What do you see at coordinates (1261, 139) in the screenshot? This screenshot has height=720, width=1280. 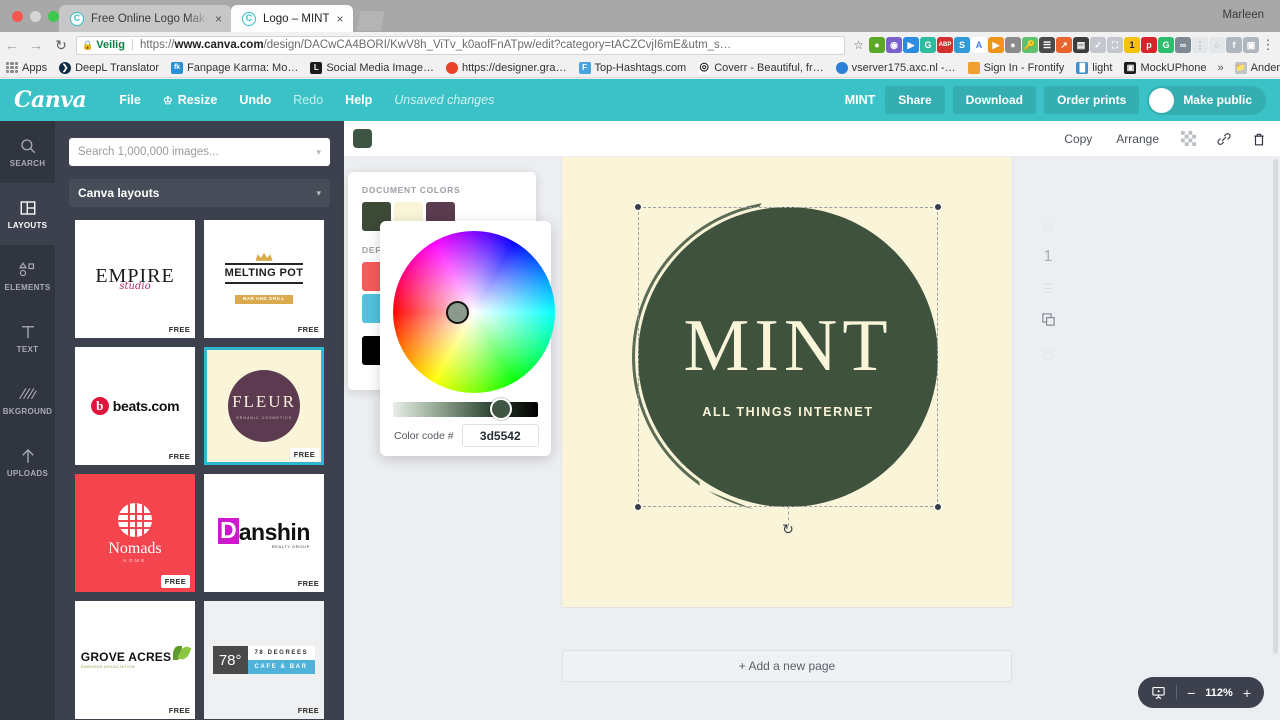 I see `trash-icon` at bounding box center [1261, 139].